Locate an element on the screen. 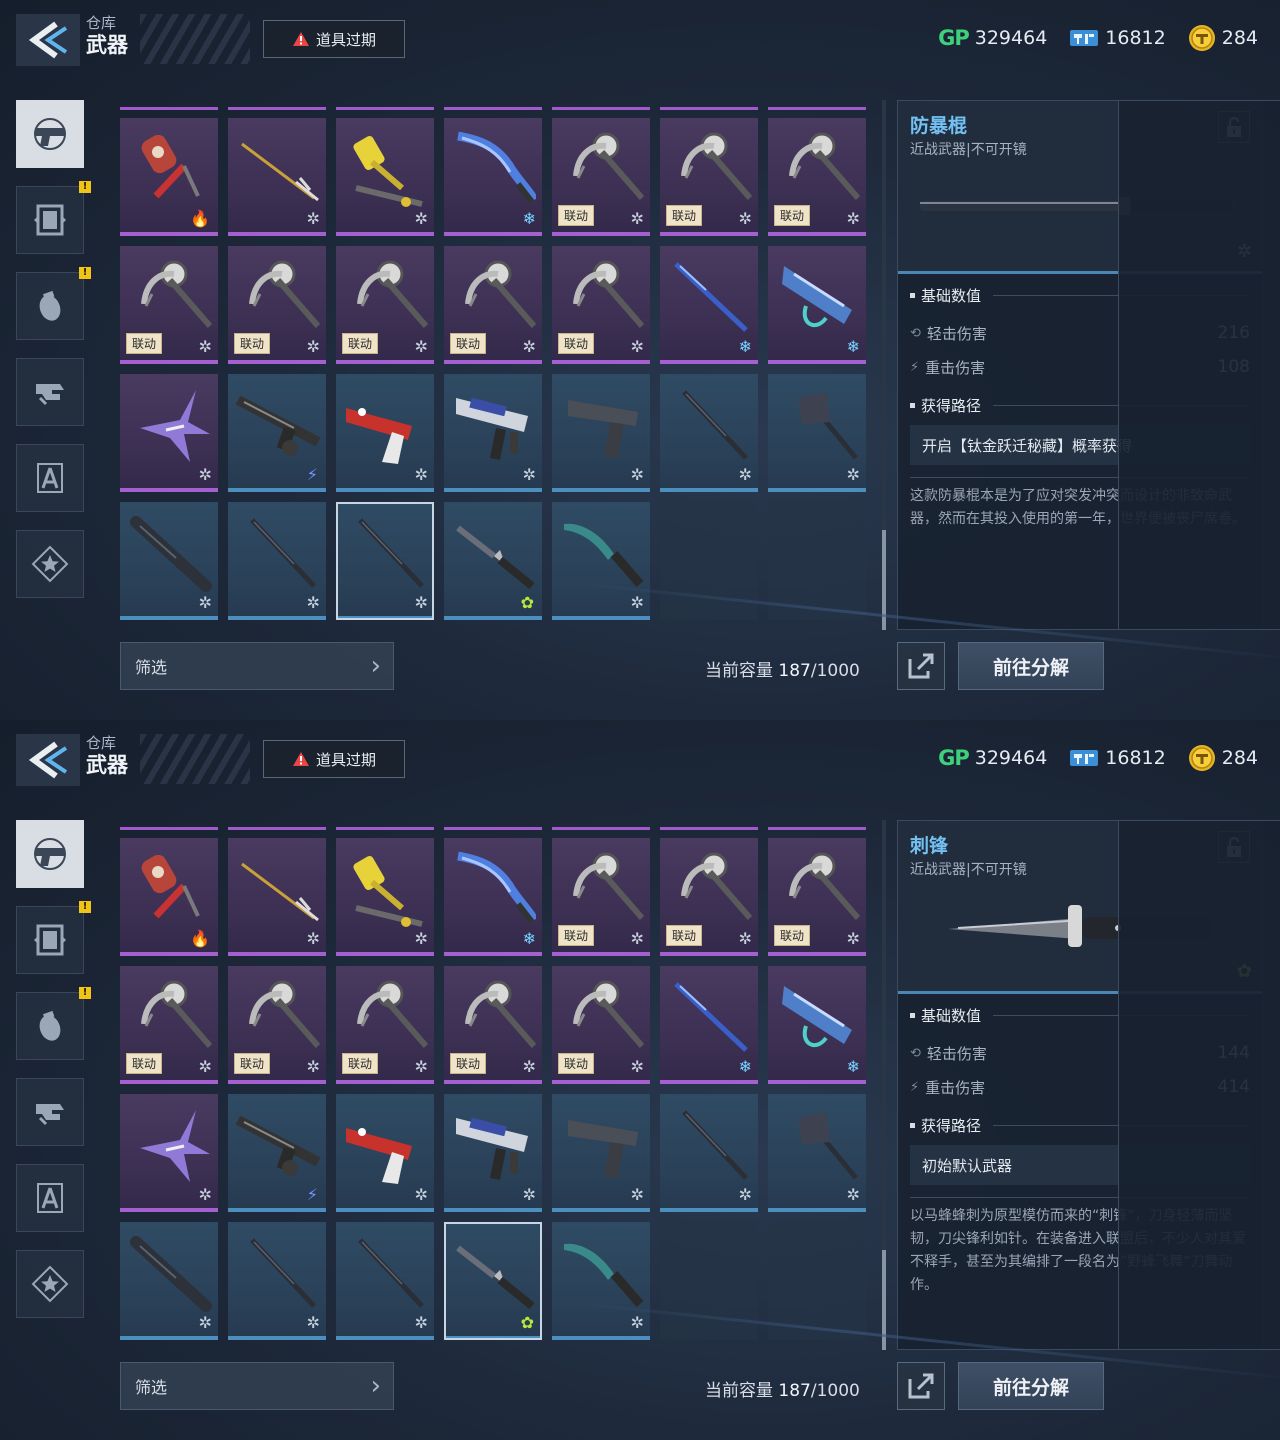 This screenshot has width=1280, height=1440. currency-bar: GP 329464 16812 284 is located at coordinates (1098, 758).